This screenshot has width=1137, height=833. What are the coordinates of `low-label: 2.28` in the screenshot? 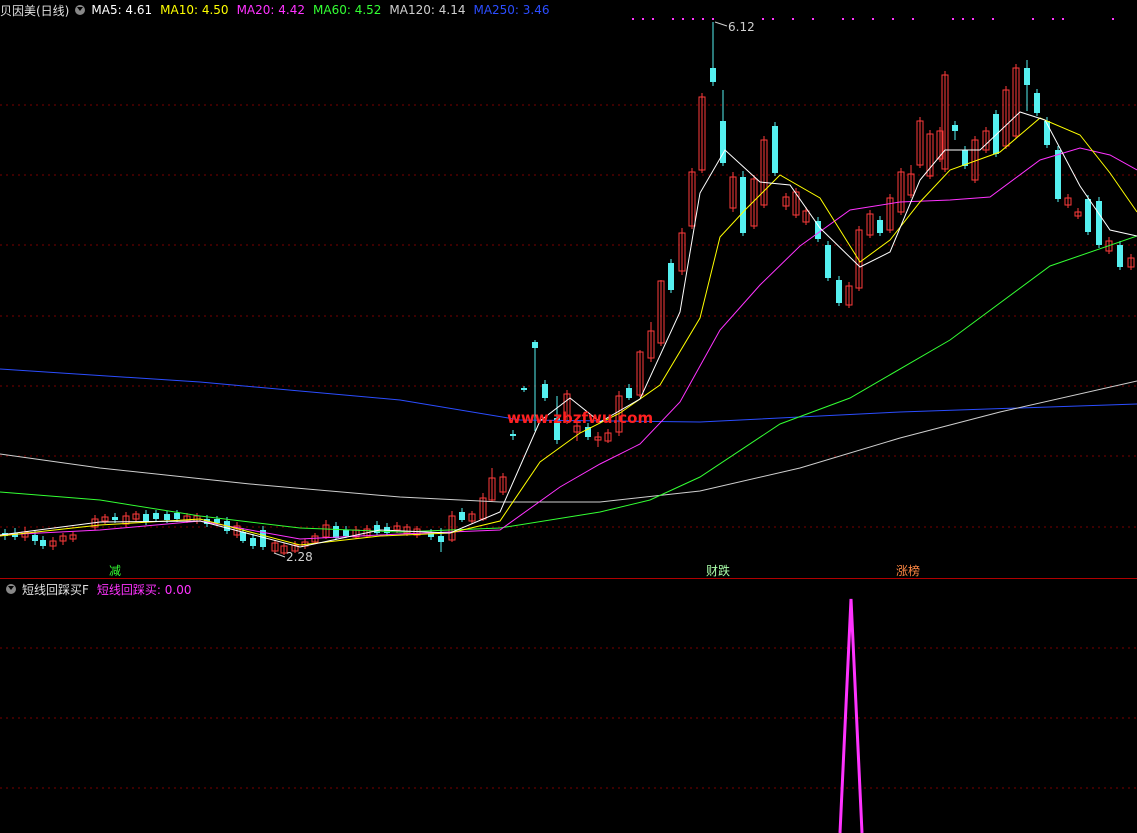 It's located at (299, 557).